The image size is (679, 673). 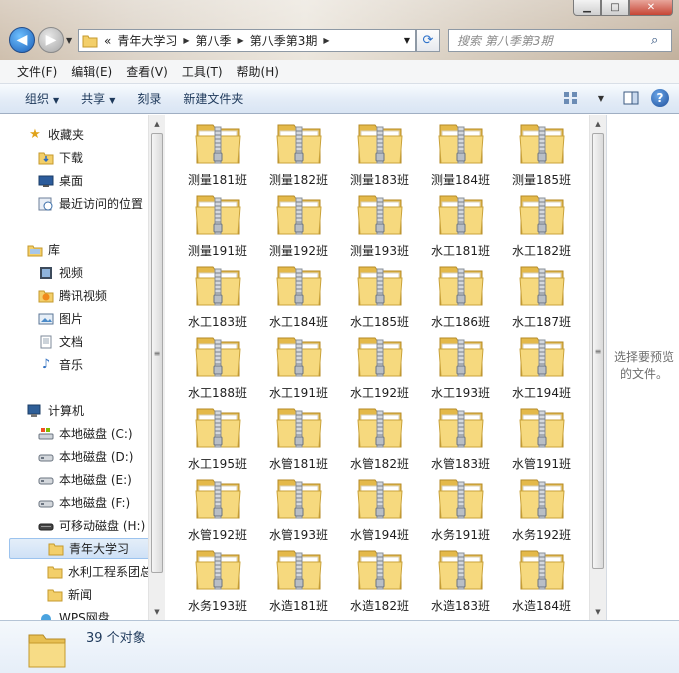 What do you see at coordinates (149, 98) in the screenshot?
I see `burn-button: 刻录` at bounding box center [149, 98].